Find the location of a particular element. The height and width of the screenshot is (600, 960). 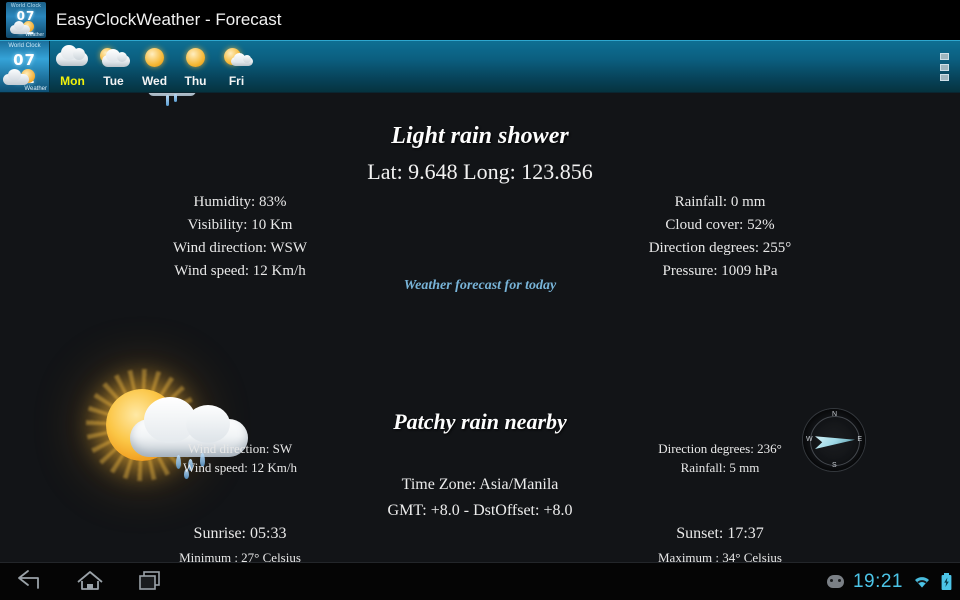

tab-mon: Mon is located at coordinates (72, 66).